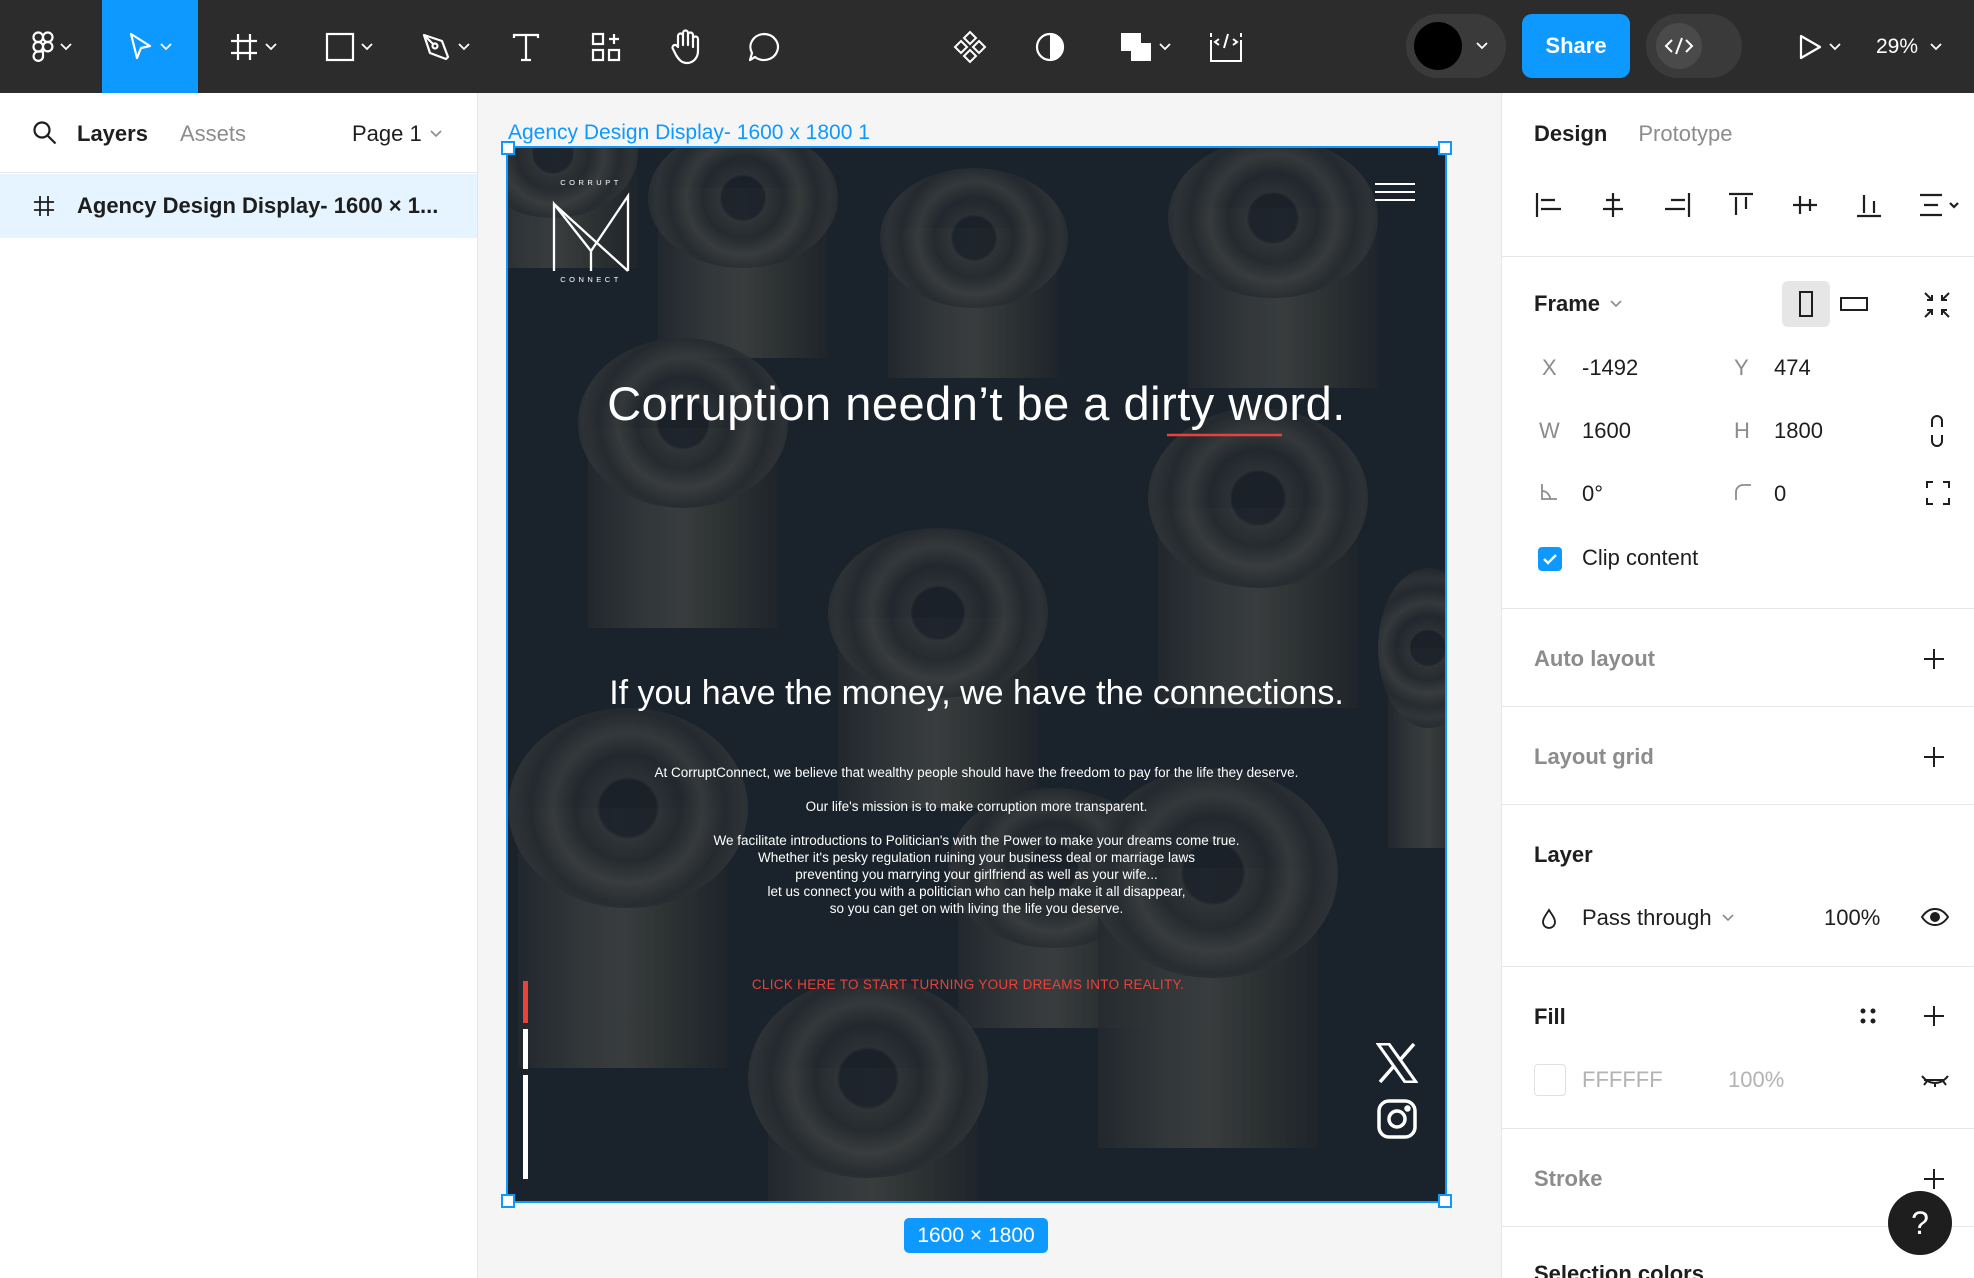 This screenshot has height=1278, width=1974. Describe the element at coordinates (1741, 205) in the screenshot. I see `align-top-icon` at that location.